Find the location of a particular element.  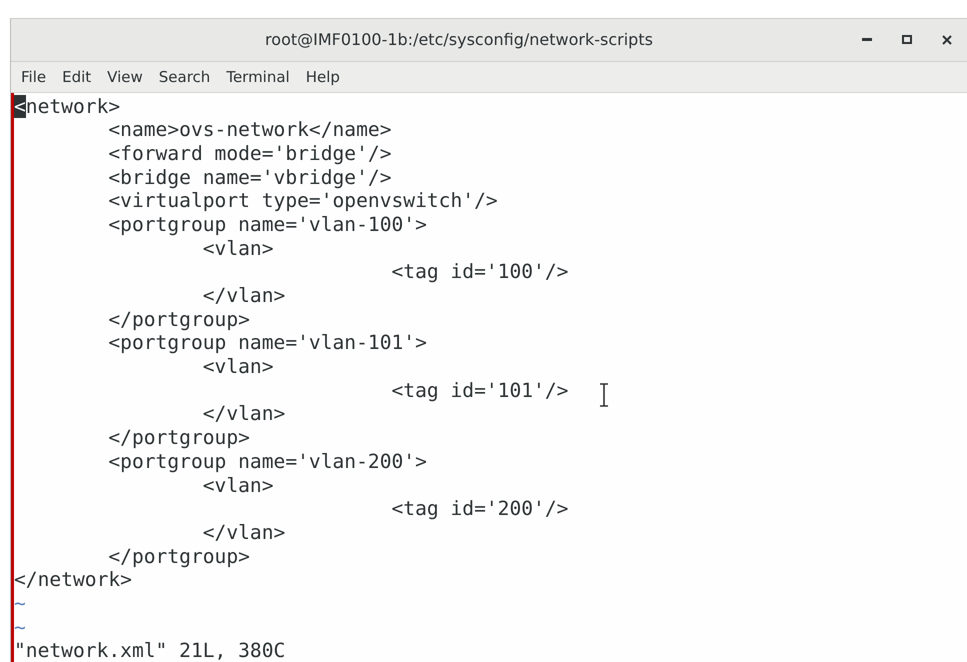

minimize-icon is located at coordinates (867, 40).